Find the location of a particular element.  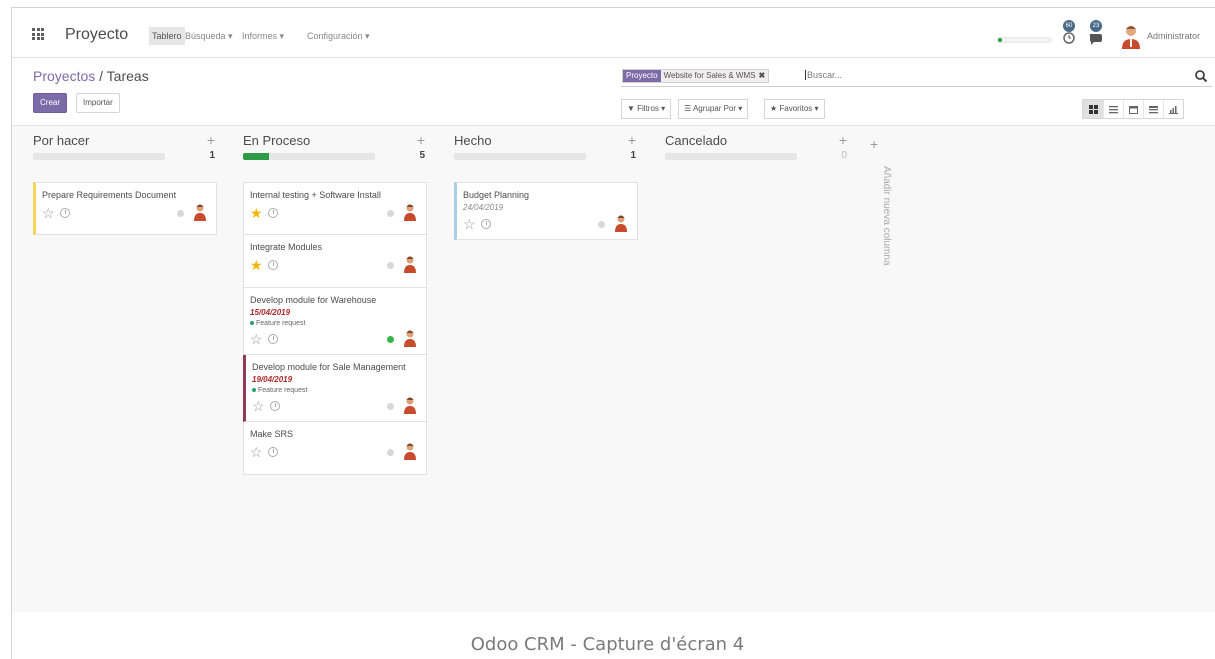

add-column-label: Añadir nueva columna is located at coordinates (886, 216).